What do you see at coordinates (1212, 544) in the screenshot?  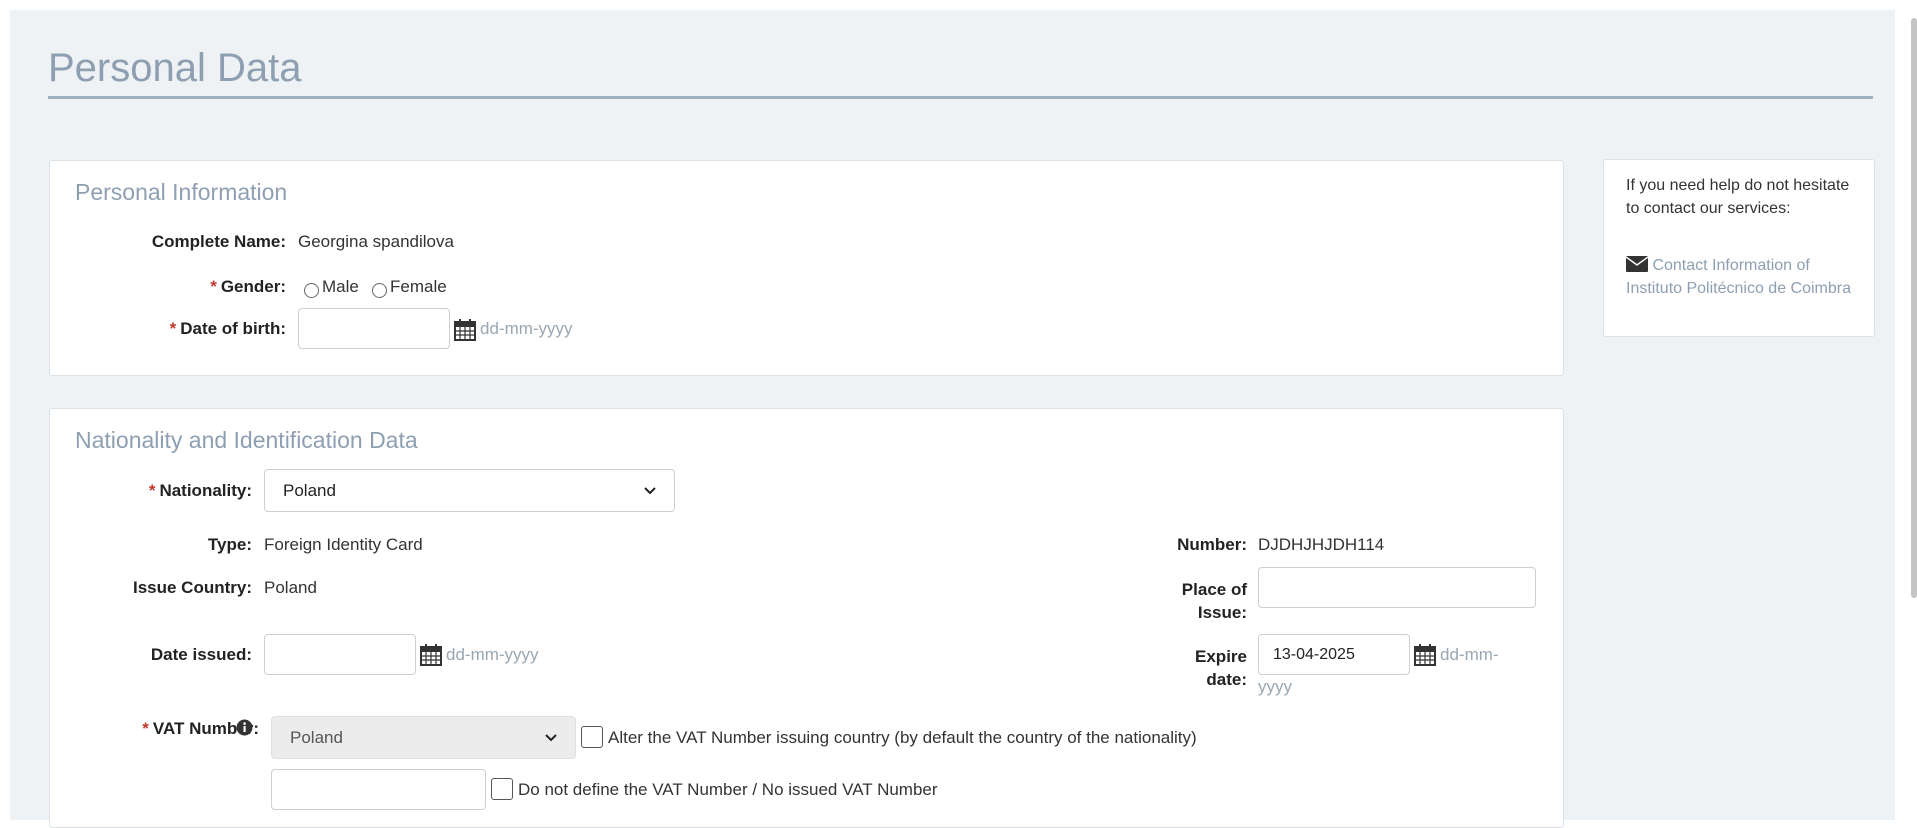 I see `number-label: Number:` at bounding box center [1212, 544].